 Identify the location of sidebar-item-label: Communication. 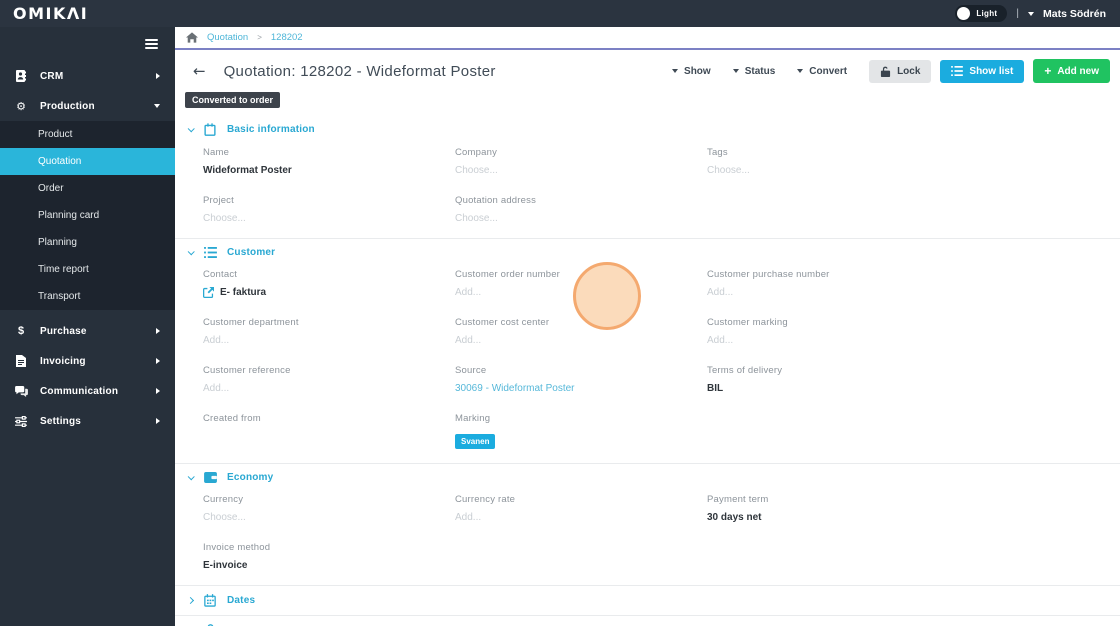
(79, 391).